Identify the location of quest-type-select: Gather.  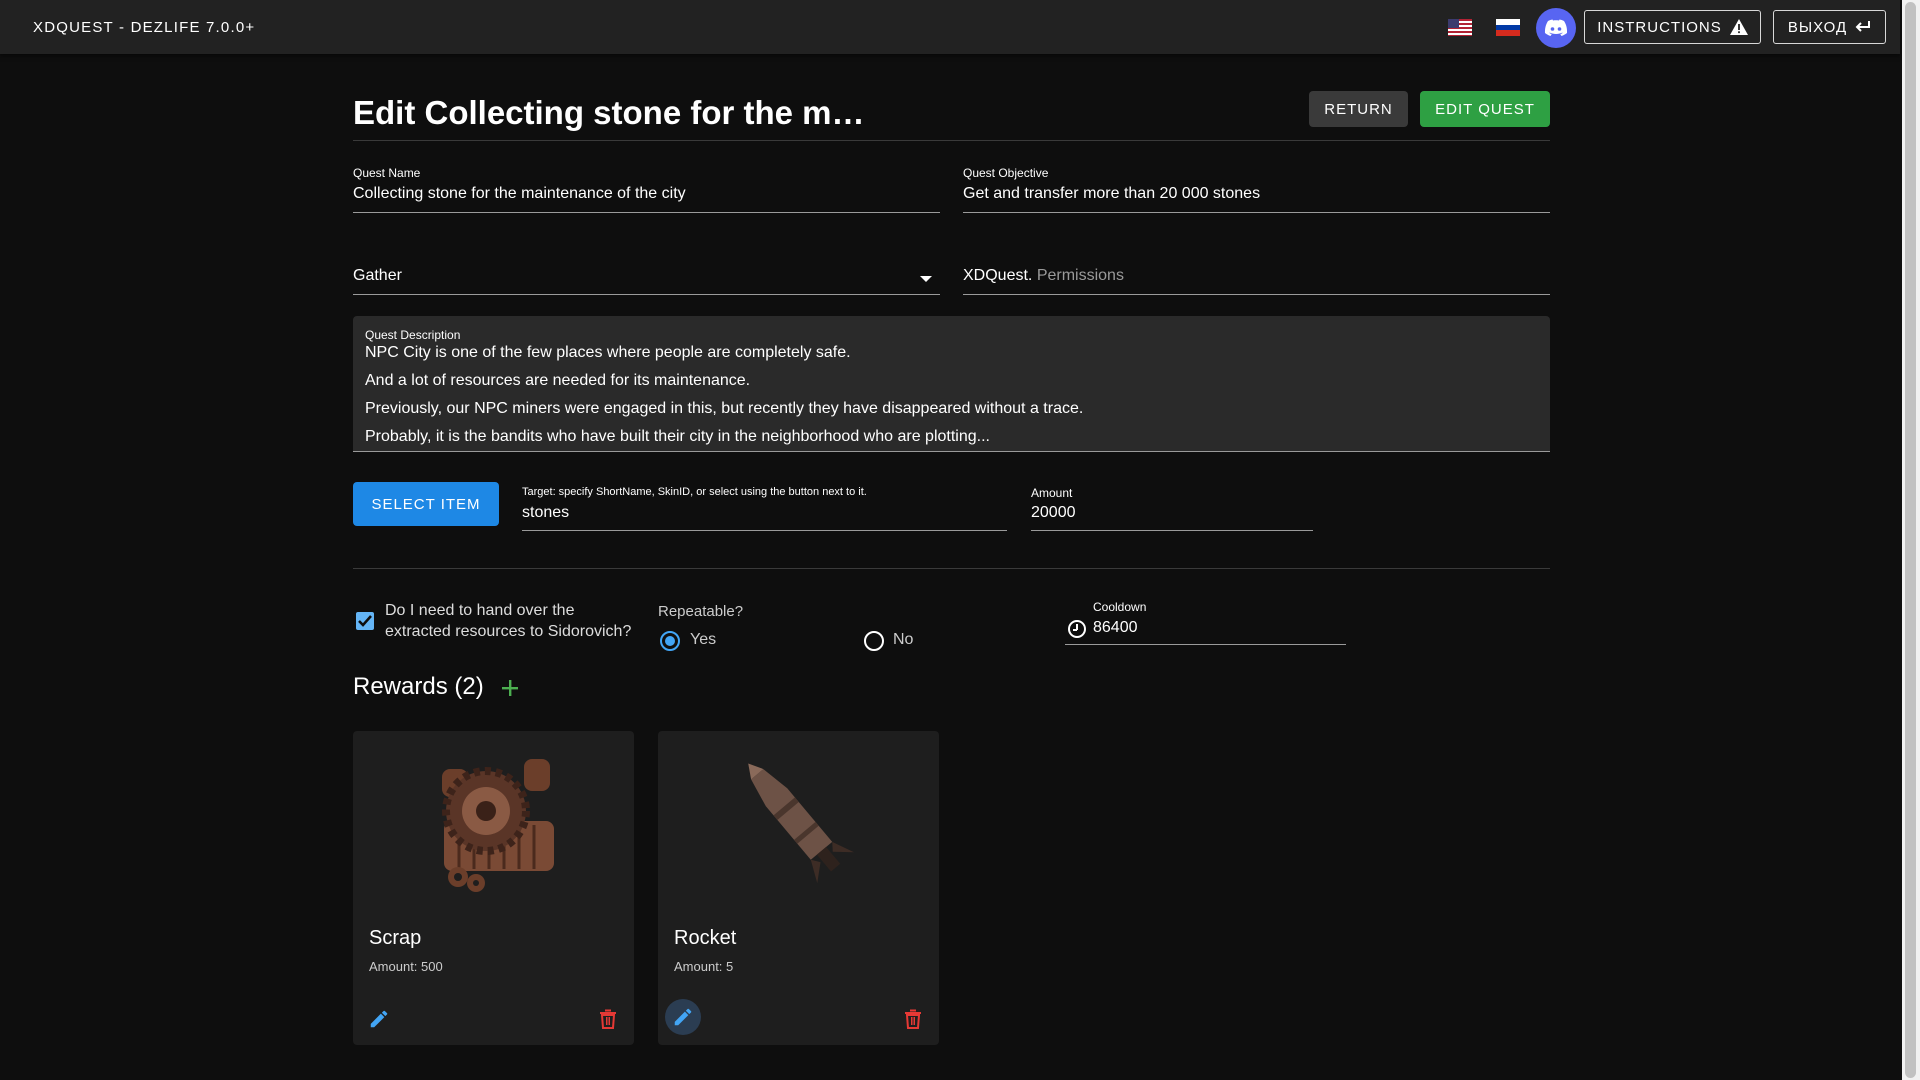
(646, 278).